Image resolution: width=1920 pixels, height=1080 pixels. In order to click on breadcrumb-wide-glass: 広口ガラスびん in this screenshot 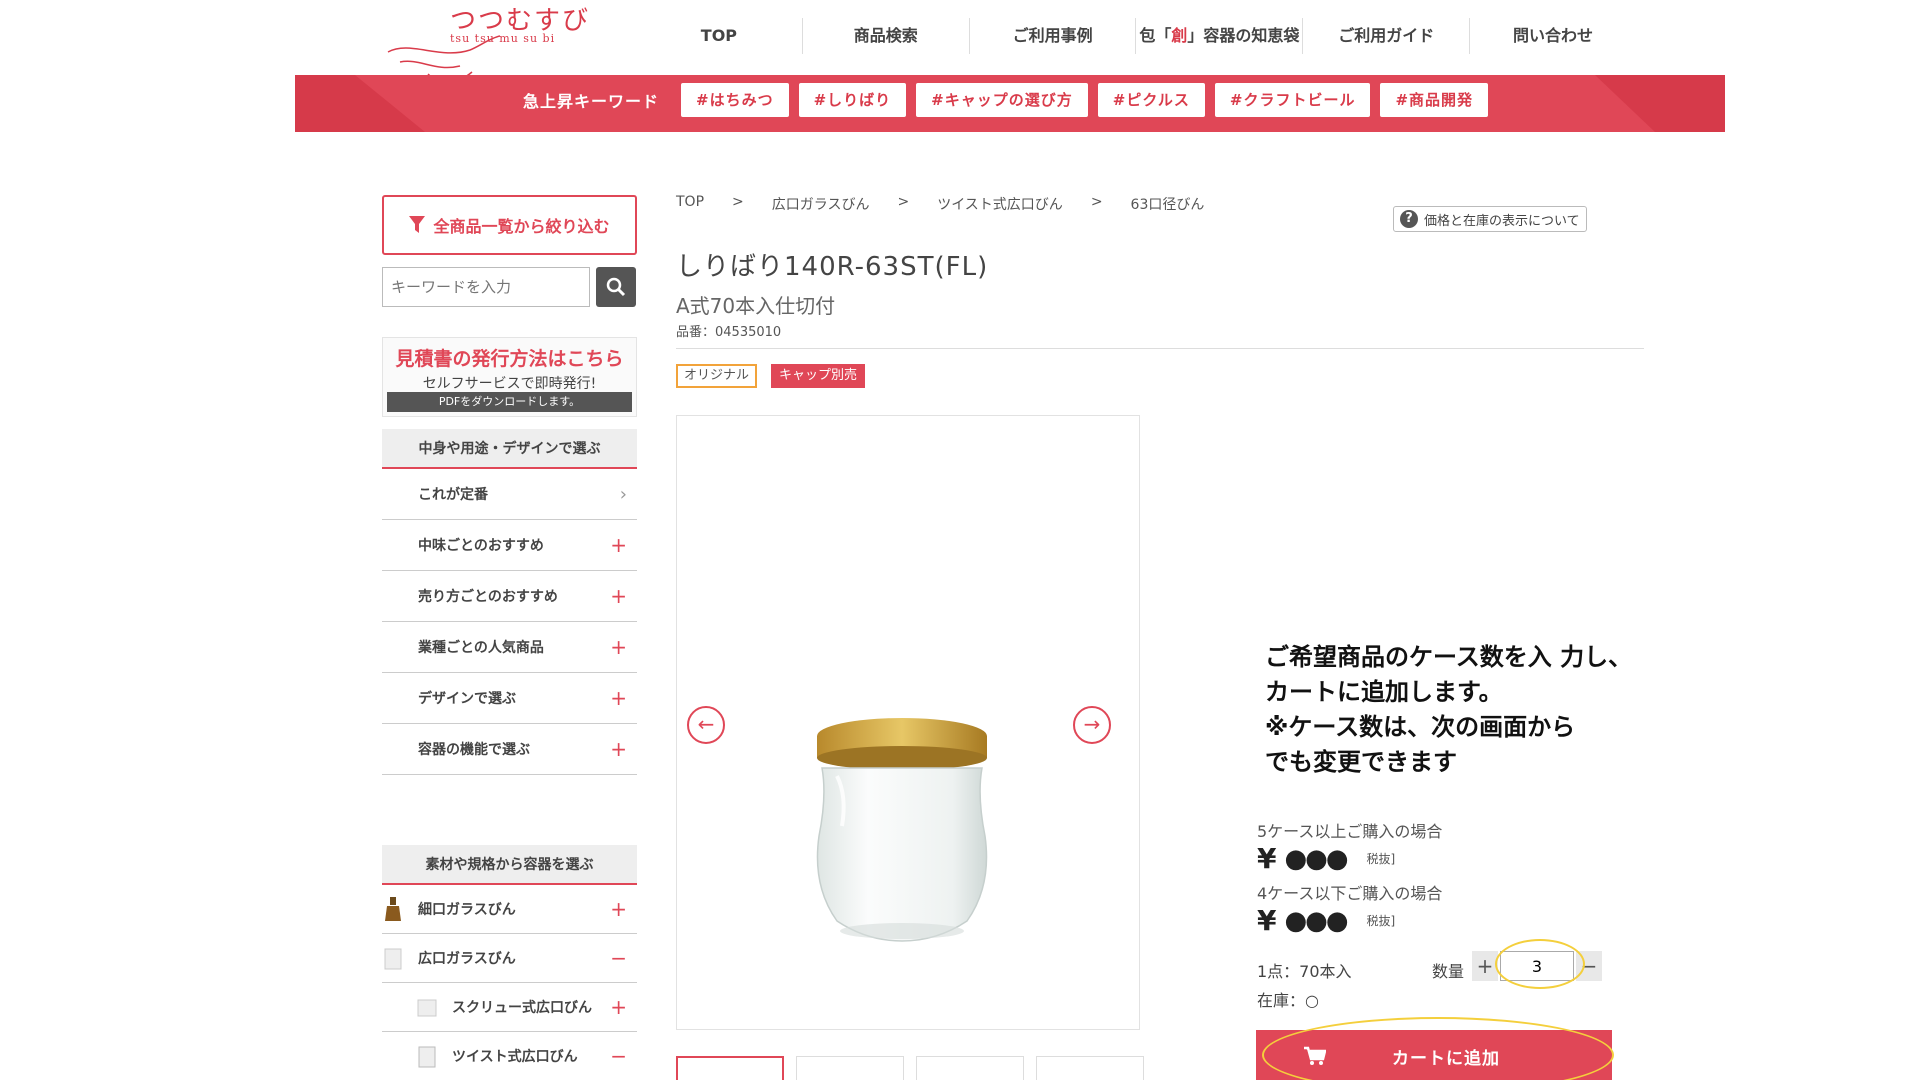, I will do `click(821, 204)`.